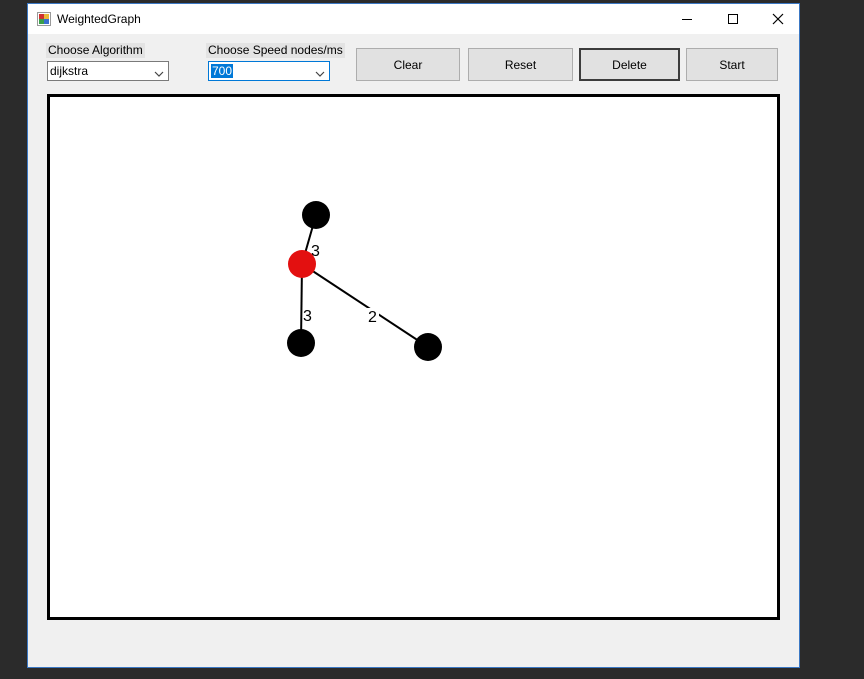 Image resolution: width=864 pixels, height=679 pixels. What do you see at coordinates (341, 284) in the screenshot?
I see `edge-weights: 3 3 2` at bounding box center [341, 284].